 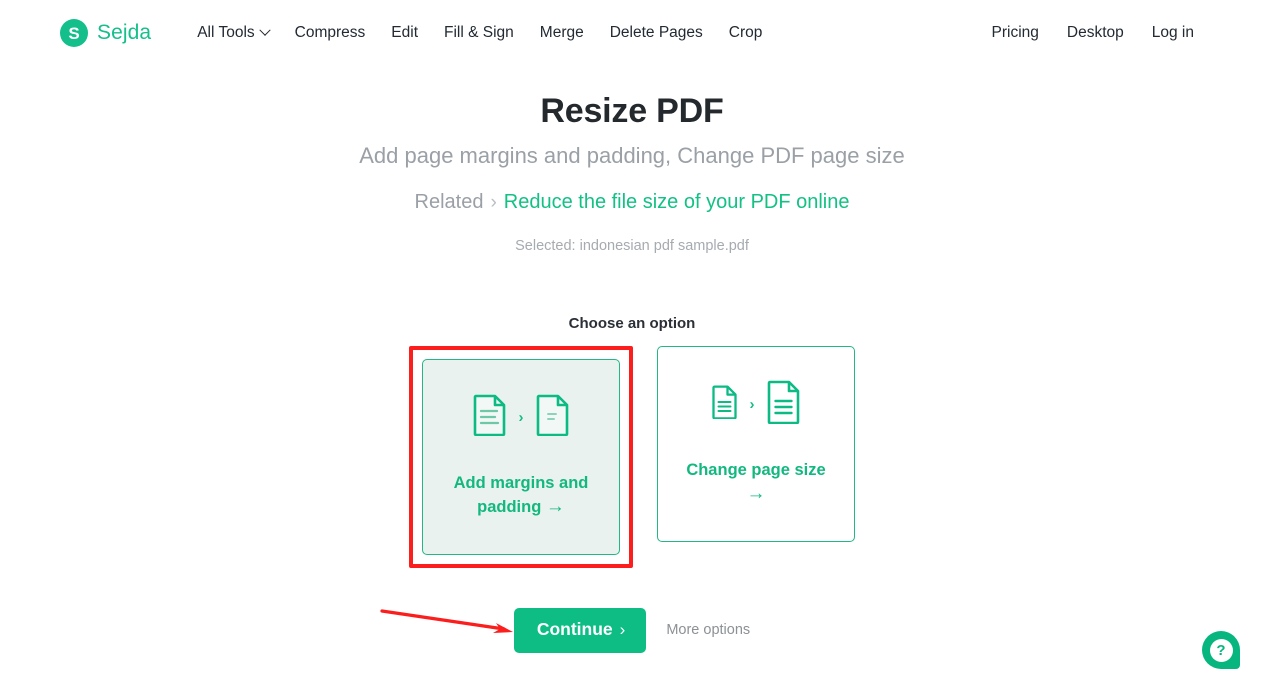 I want to click on more-options-link: More options, so click(x=708, y=630).